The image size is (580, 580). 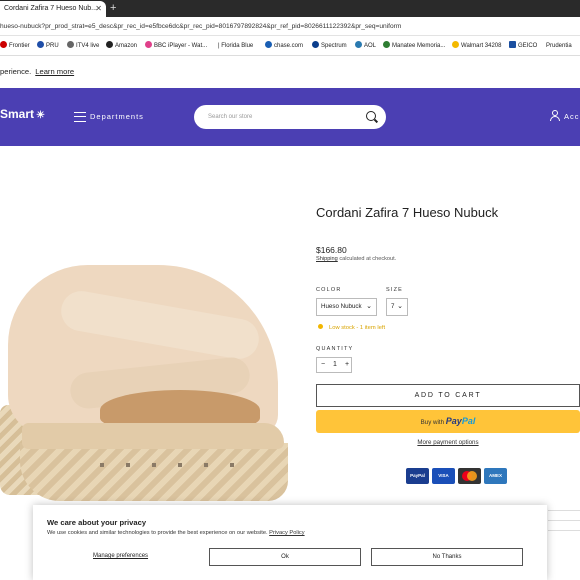 I want to click on bookmark-walmart: Walmart 34208, so click(x=476, y=46).